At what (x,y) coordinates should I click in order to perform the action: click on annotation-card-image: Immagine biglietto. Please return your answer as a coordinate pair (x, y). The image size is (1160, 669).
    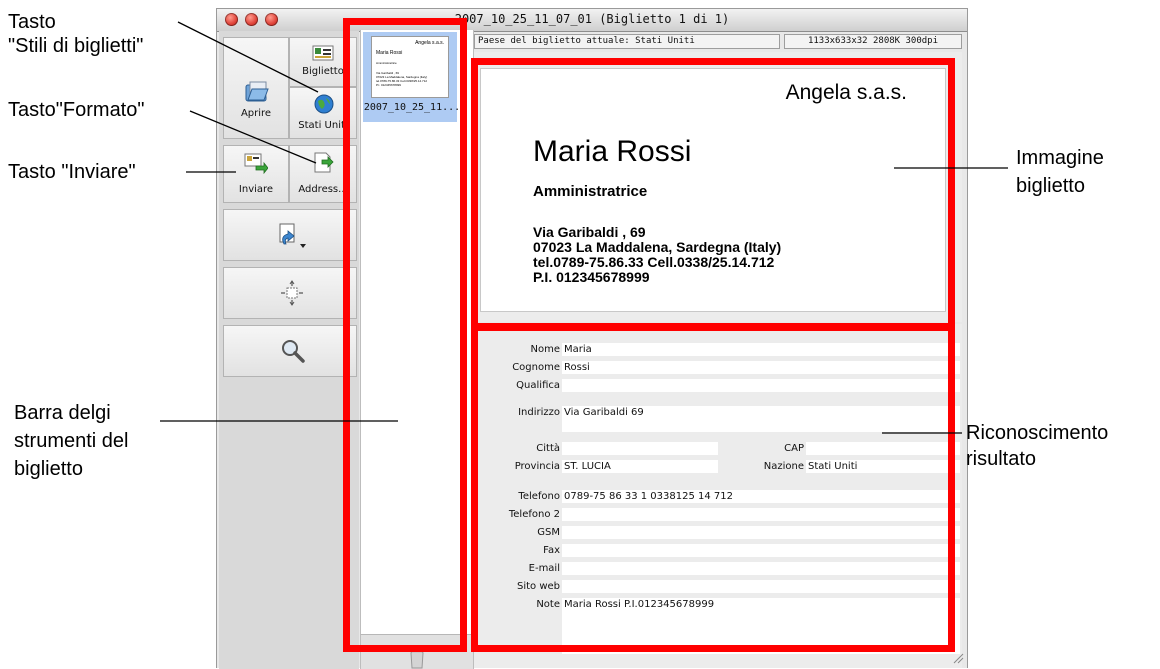
    Looking at the image, I should click on (1060, 172).